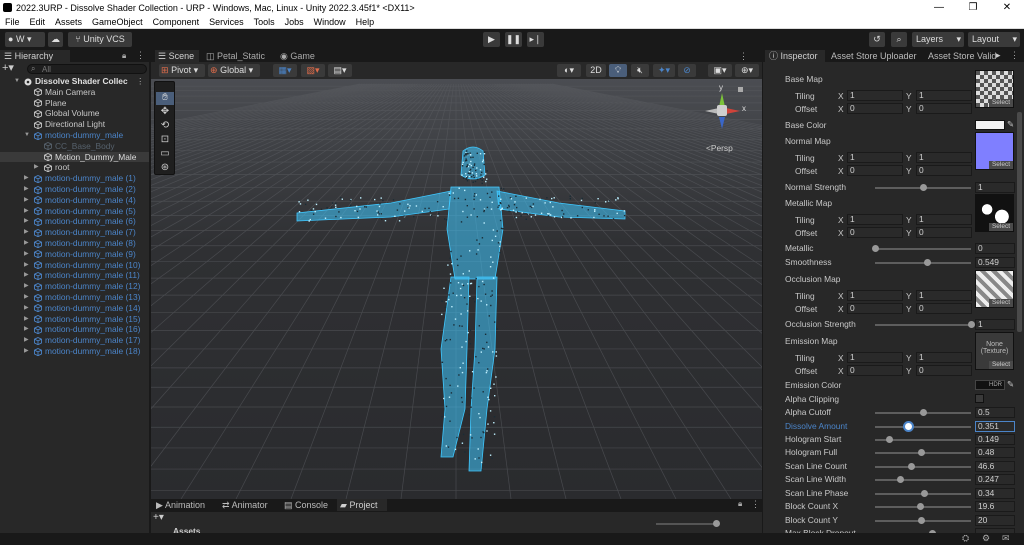 The image size is (1024, 545). What do you see at coordinates (87, 69) in the screenshot?
I see `hierarchy-search-input: ⌕ All` at bounding box center [87, 69].